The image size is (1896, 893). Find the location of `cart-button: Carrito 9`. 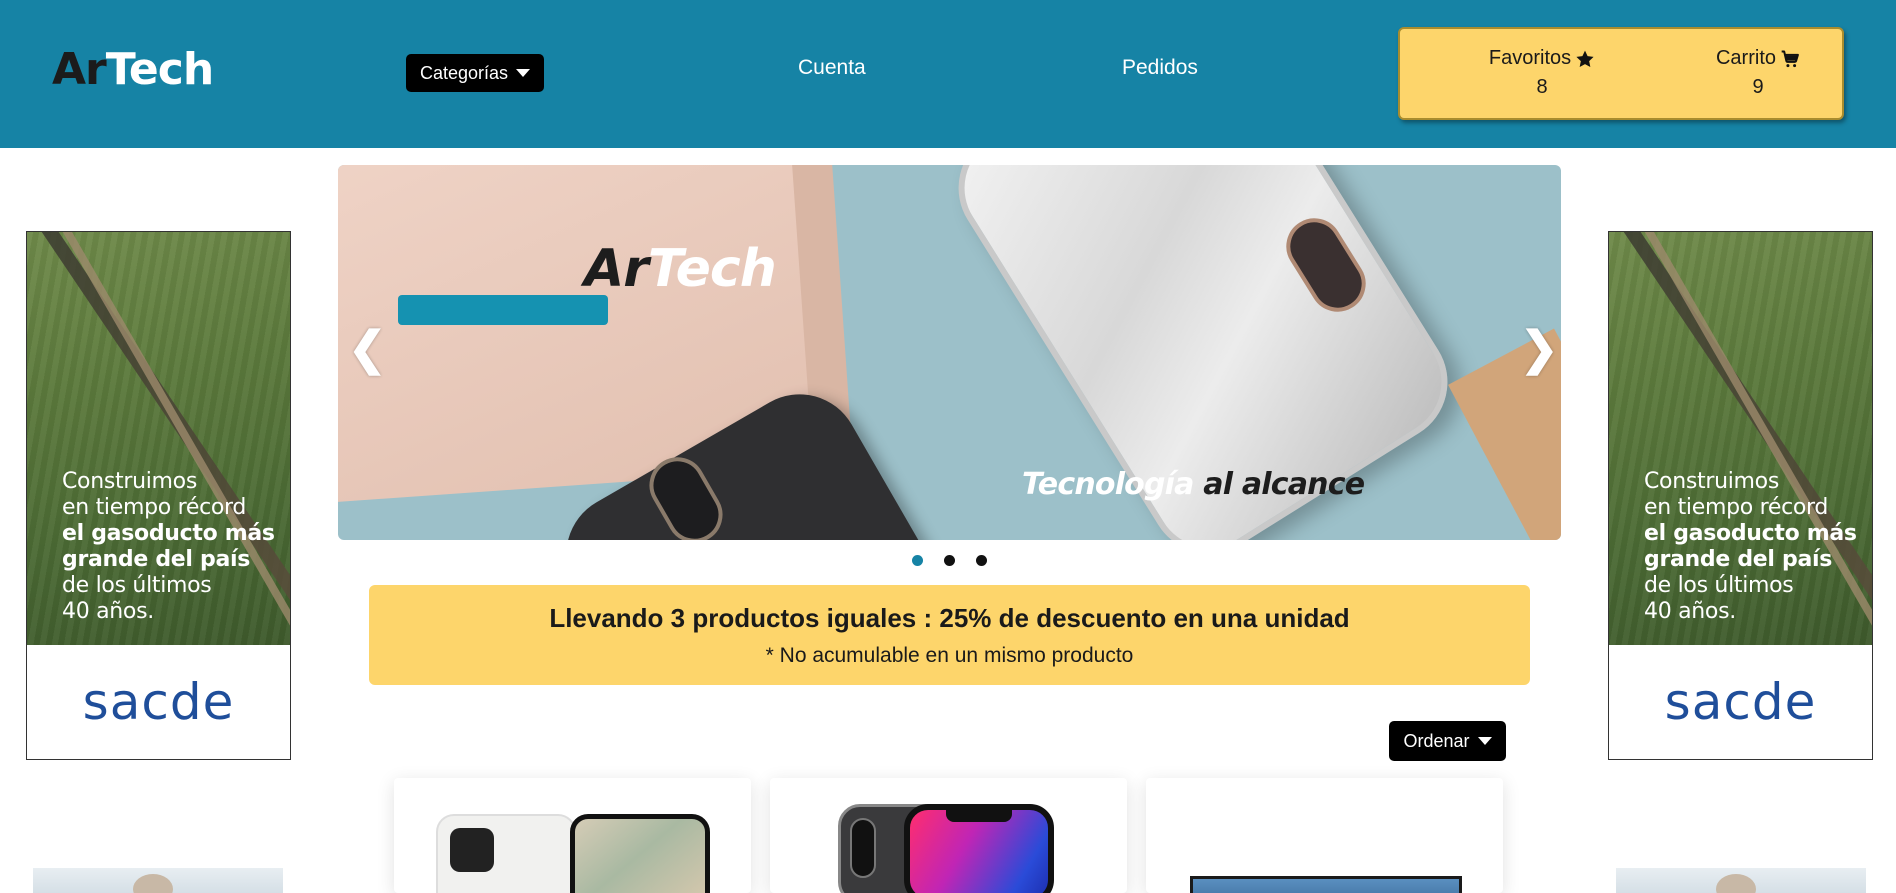

cart-button: Carrito 9 is located at coordinates (1758, 73).